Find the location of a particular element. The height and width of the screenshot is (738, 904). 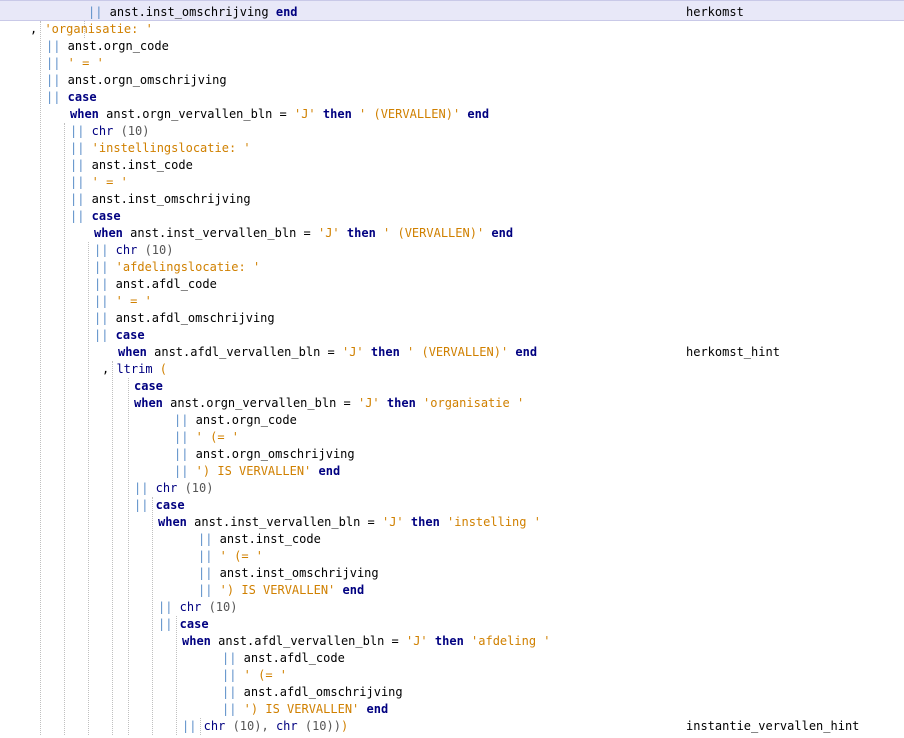

code-token: anst.inst_vervallen_bln = is located at coordinates (220, 233).